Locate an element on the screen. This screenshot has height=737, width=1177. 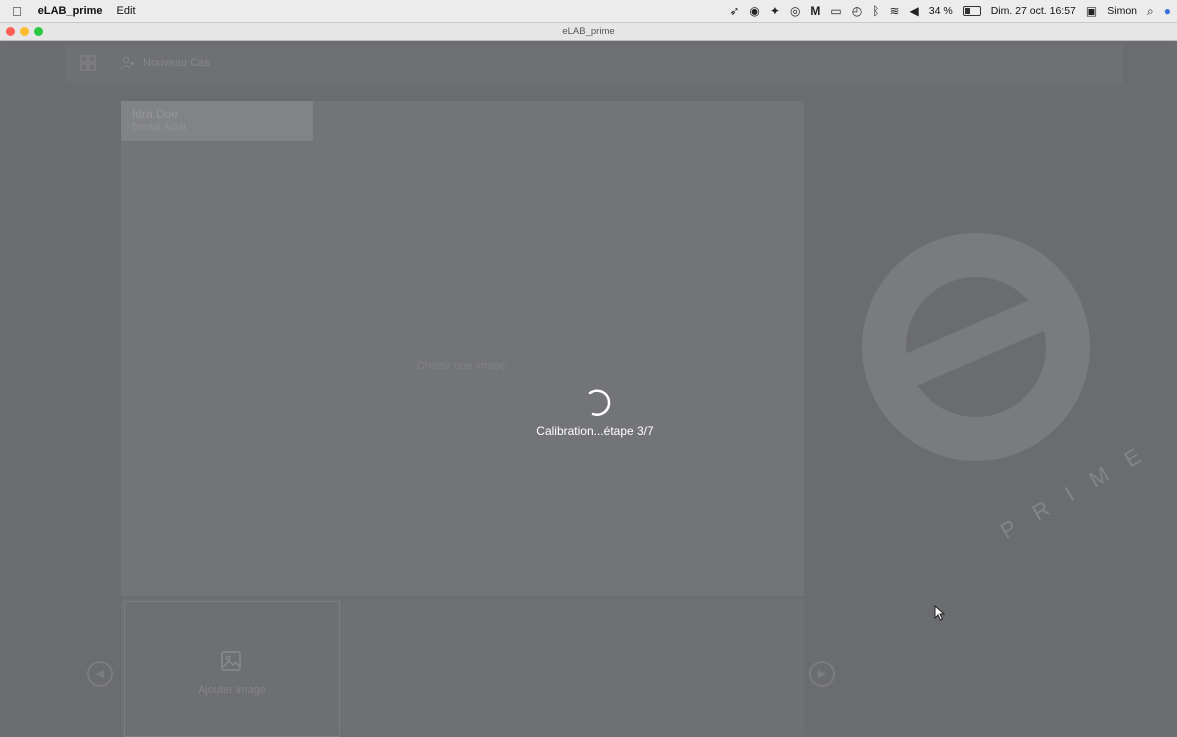
battery-percent: 34 % is located at coordinates (941, 11).